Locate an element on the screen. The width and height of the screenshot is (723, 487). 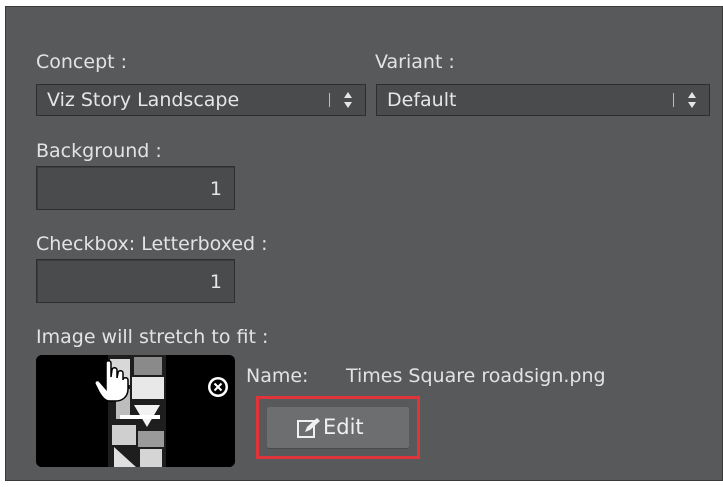
letterboxed-label: Checkbox: Letterboxed : is located at coordinates (152, 244).